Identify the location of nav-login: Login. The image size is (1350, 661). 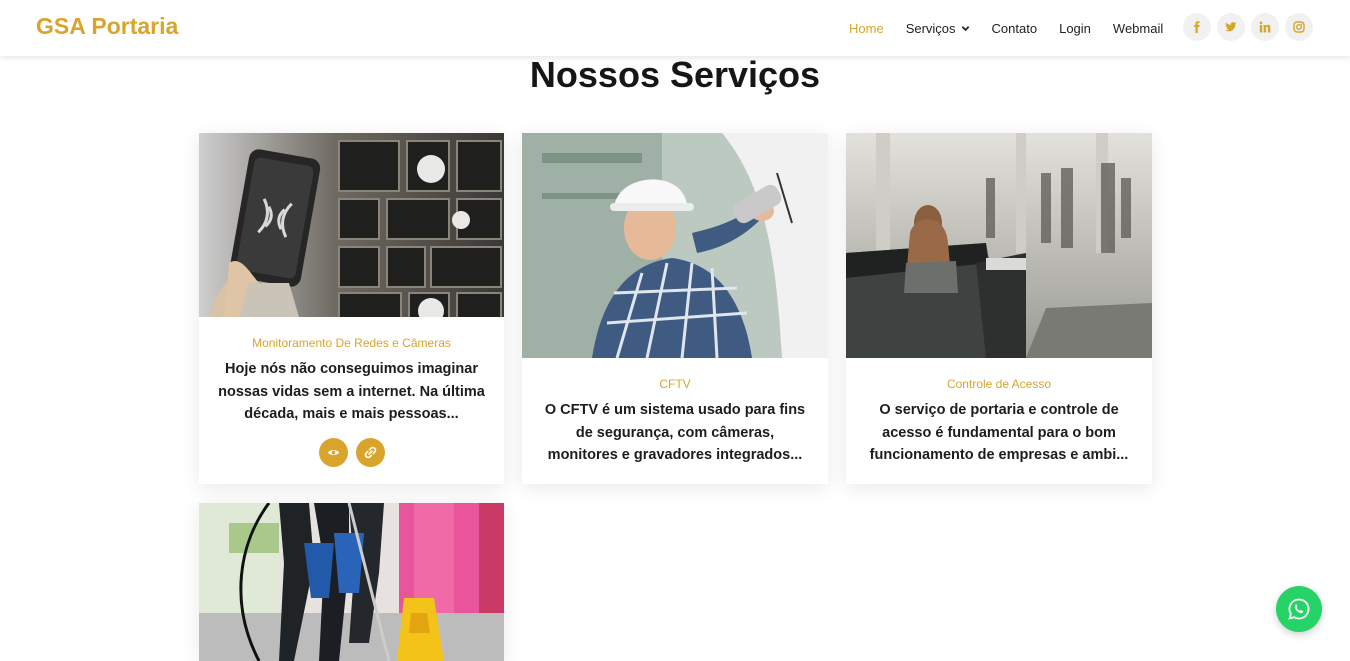
(1075, 28).